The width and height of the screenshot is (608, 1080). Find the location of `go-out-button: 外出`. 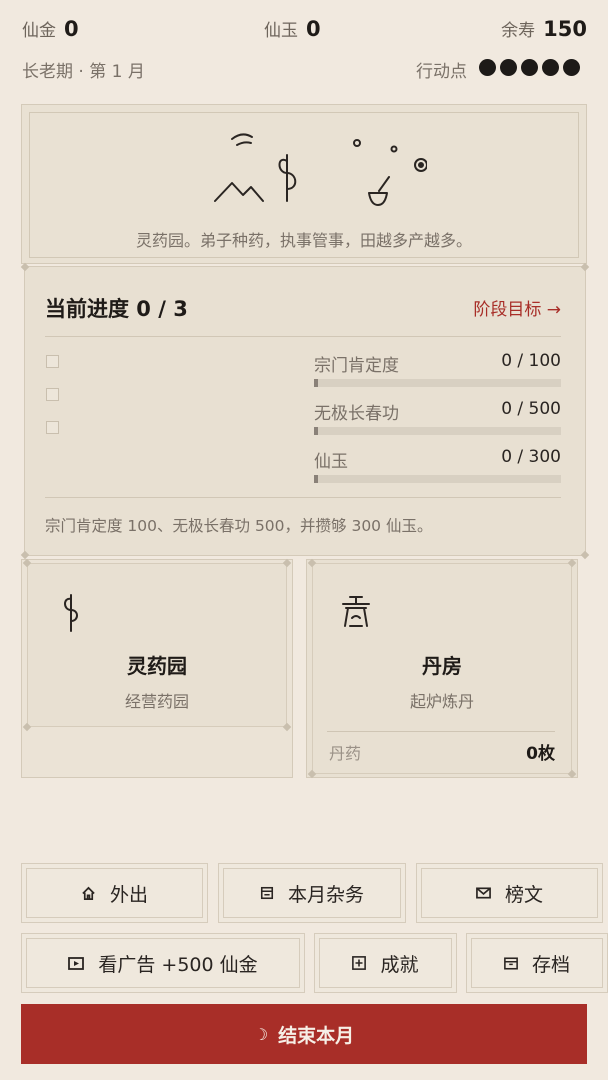

go-out-button: 外出 is located at coordinates (114, 893).